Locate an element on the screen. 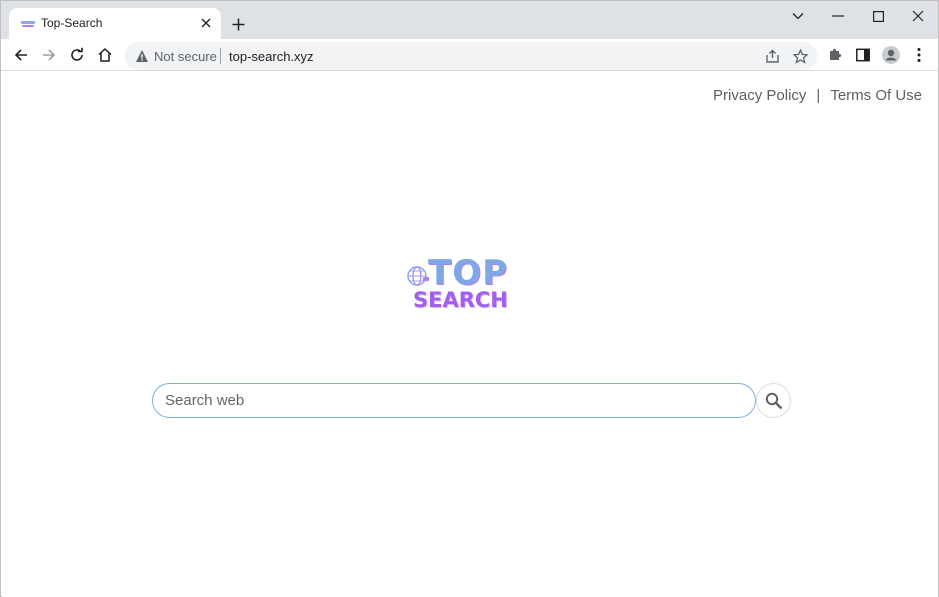  forward-button is located at coordinates (49, 55).